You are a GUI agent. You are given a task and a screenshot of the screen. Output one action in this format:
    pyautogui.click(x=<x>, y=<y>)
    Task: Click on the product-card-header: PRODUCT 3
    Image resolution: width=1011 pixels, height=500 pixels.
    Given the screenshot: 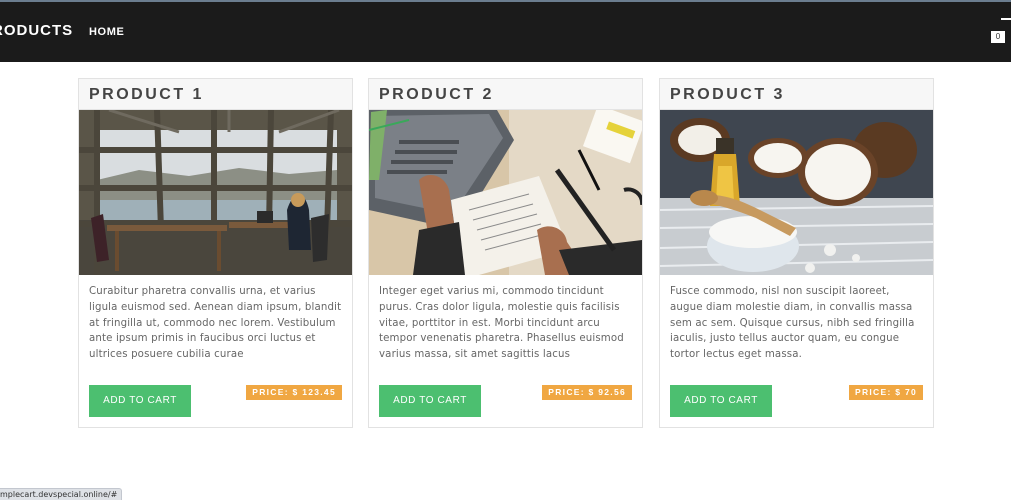 What is the action you would take?
    pyautogui.click(x=796, y=94)
    